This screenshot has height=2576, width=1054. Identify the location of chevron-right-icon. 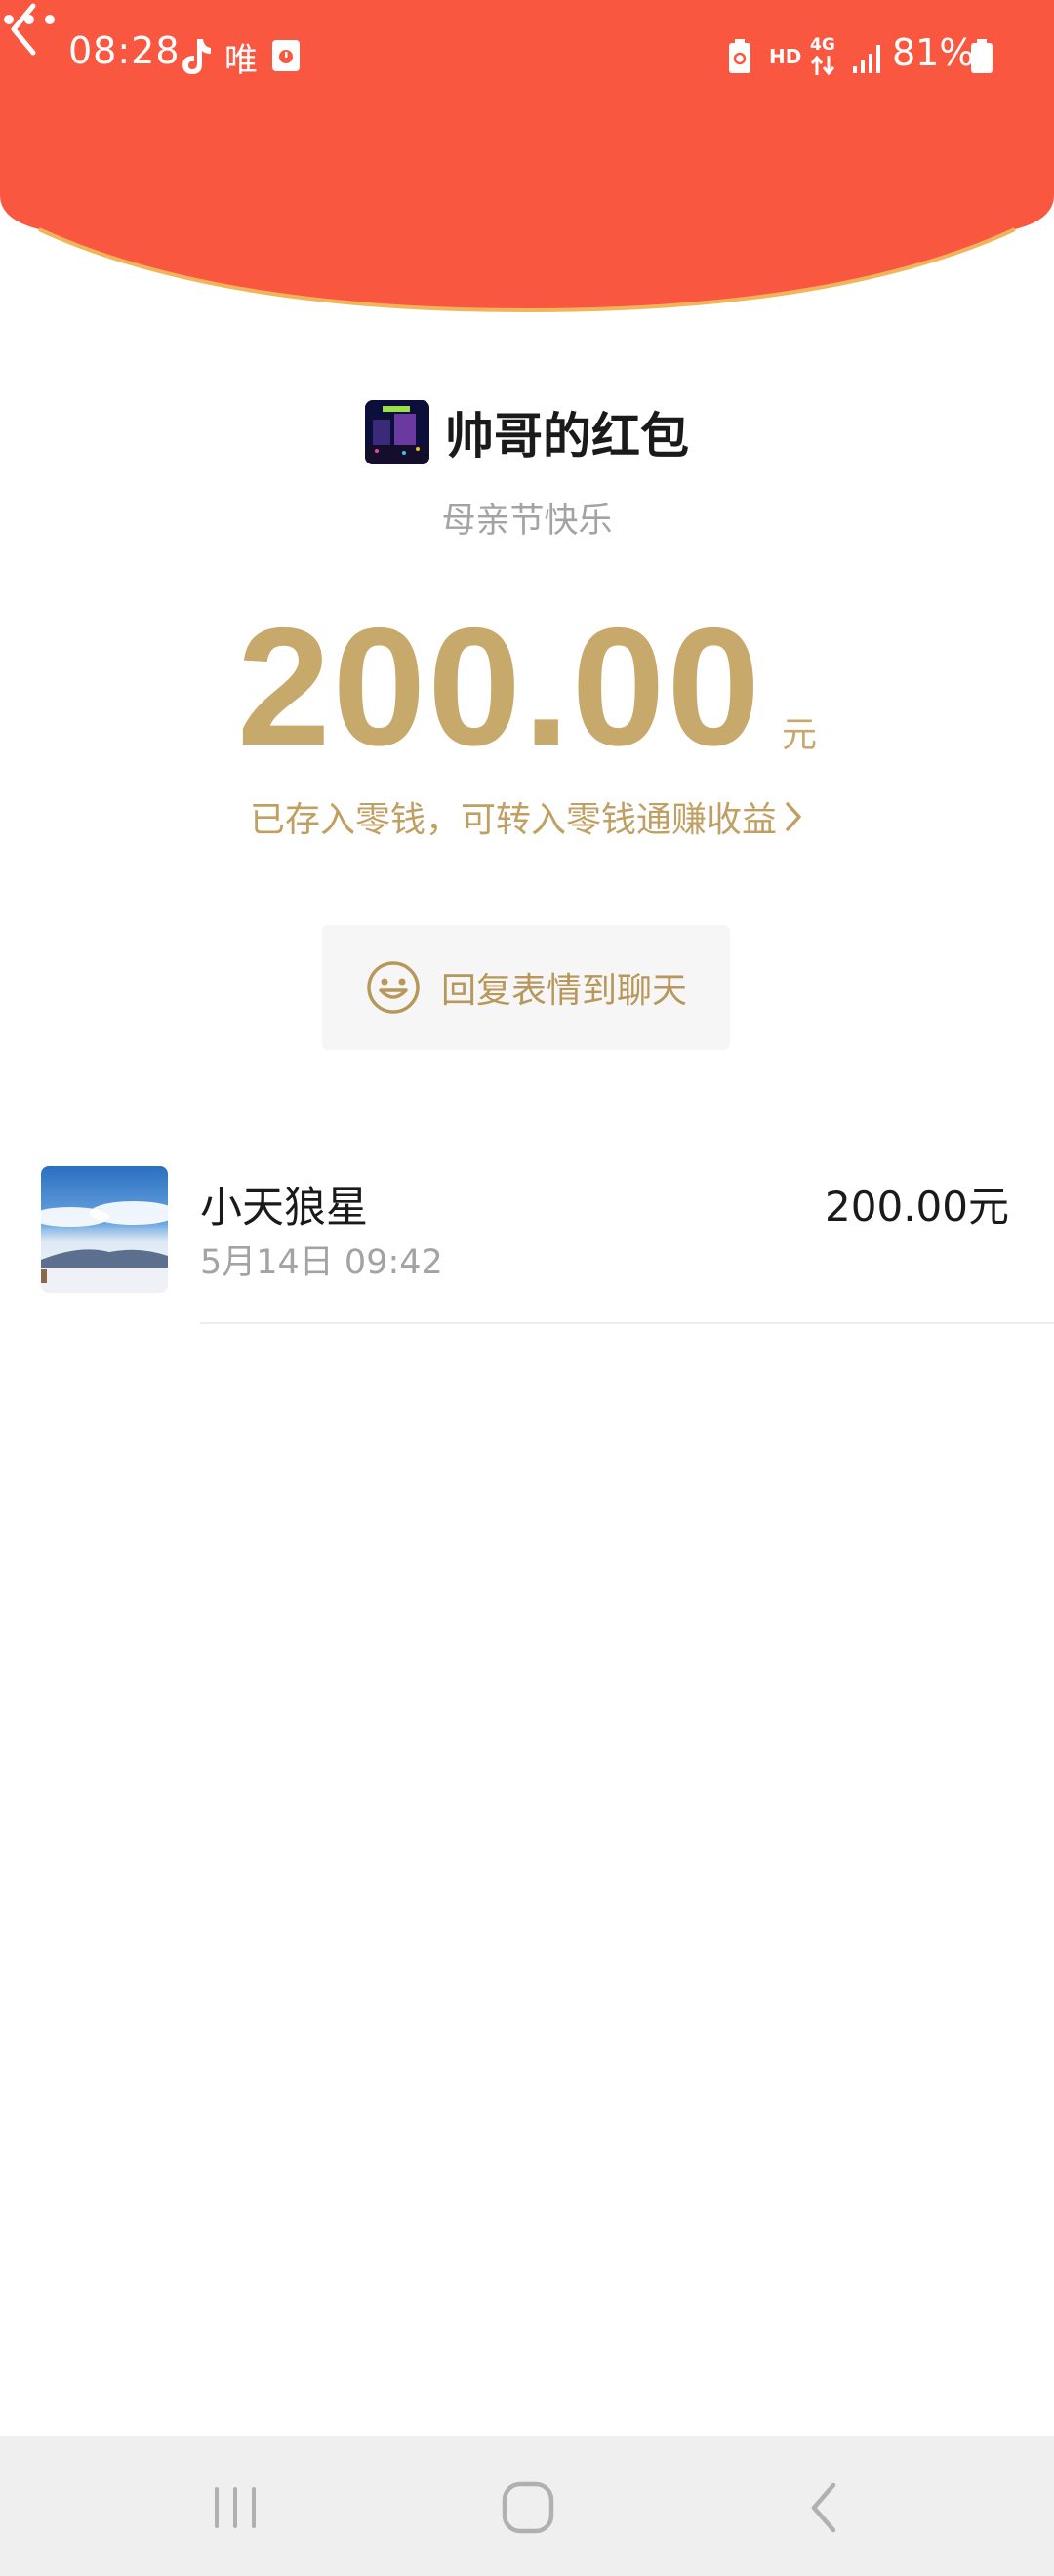
(794, 816).